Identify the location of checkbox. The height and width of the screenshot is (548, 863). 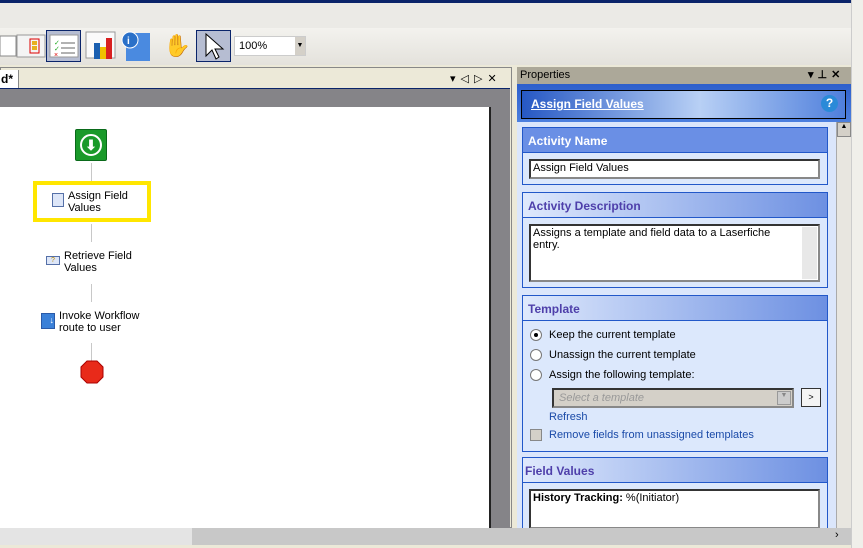
(536, 435).